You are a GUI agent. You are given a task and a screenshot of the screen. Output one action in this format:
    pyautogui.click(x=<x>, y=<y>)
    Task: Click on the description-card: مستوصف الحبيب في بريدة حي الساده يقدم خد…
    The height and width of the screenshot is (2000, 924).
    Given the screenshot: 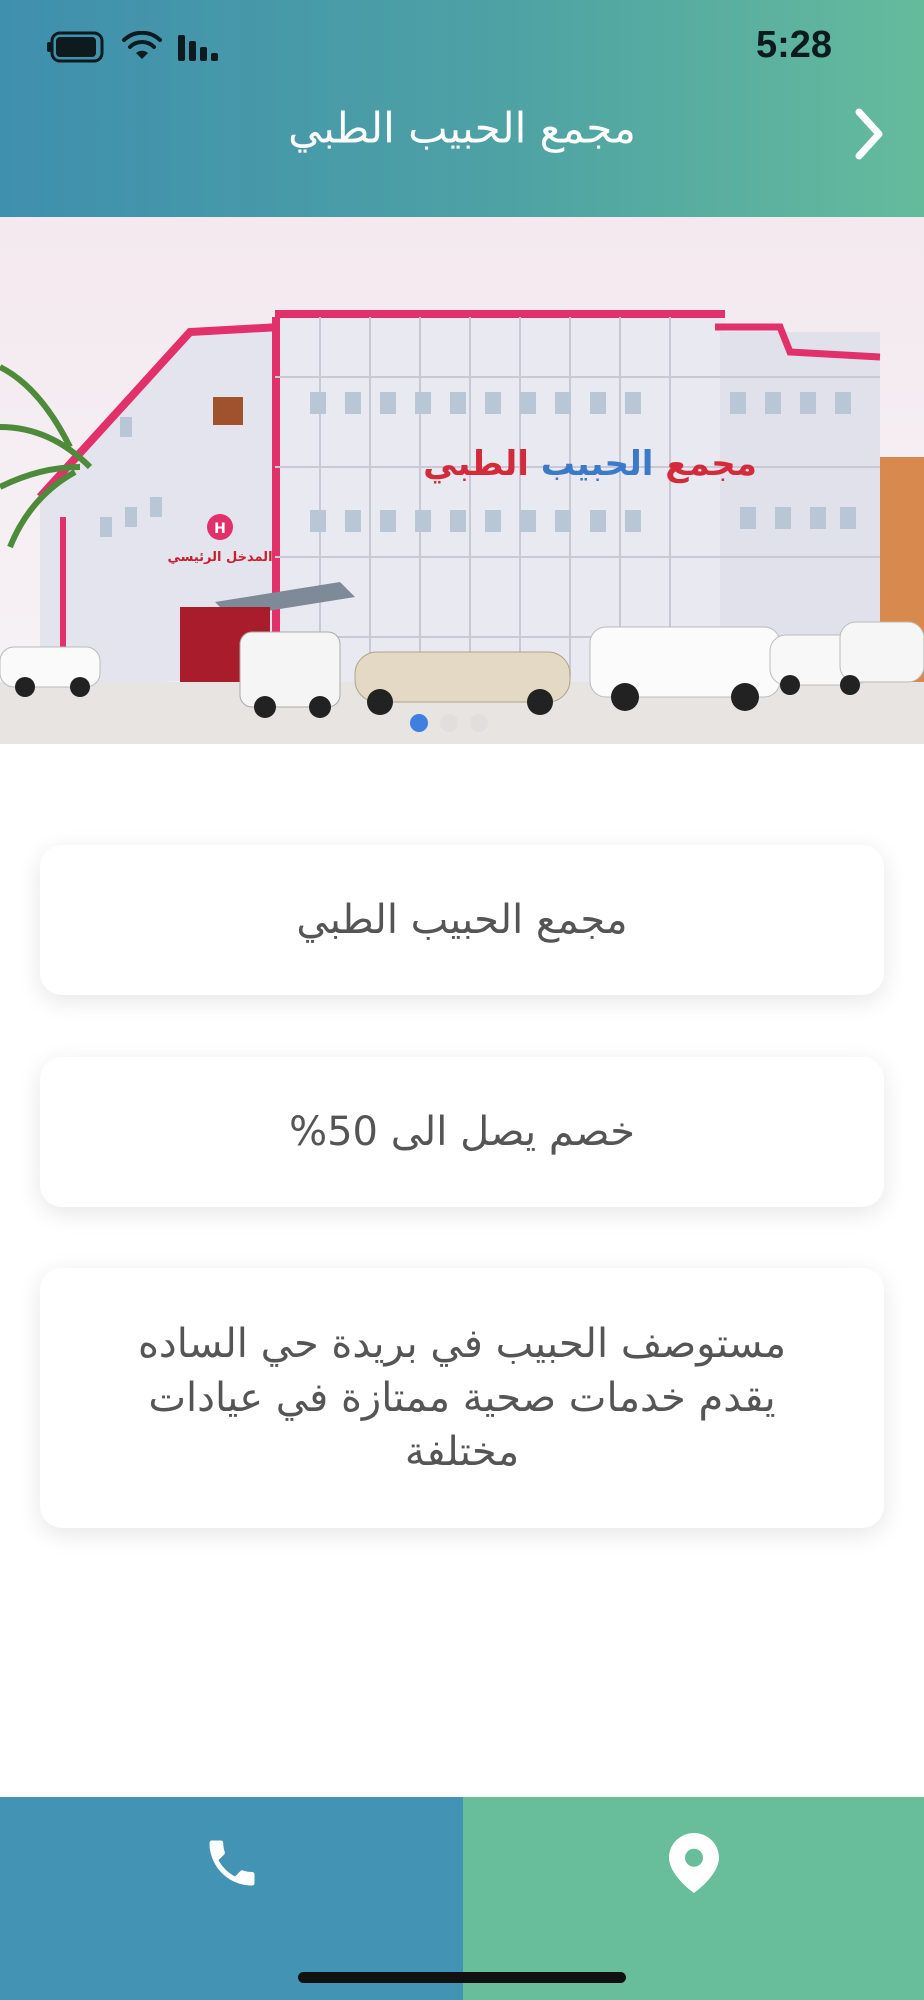 What is the action you would take?
    pyautogui.click(x=462, y=1398)
    